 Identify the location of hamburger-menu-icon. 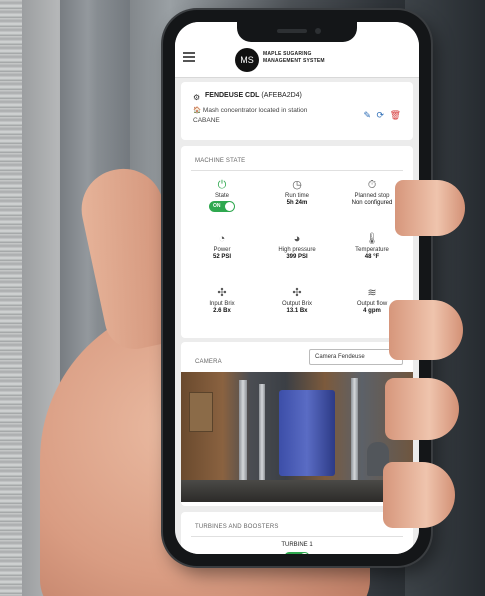
(189, 57).